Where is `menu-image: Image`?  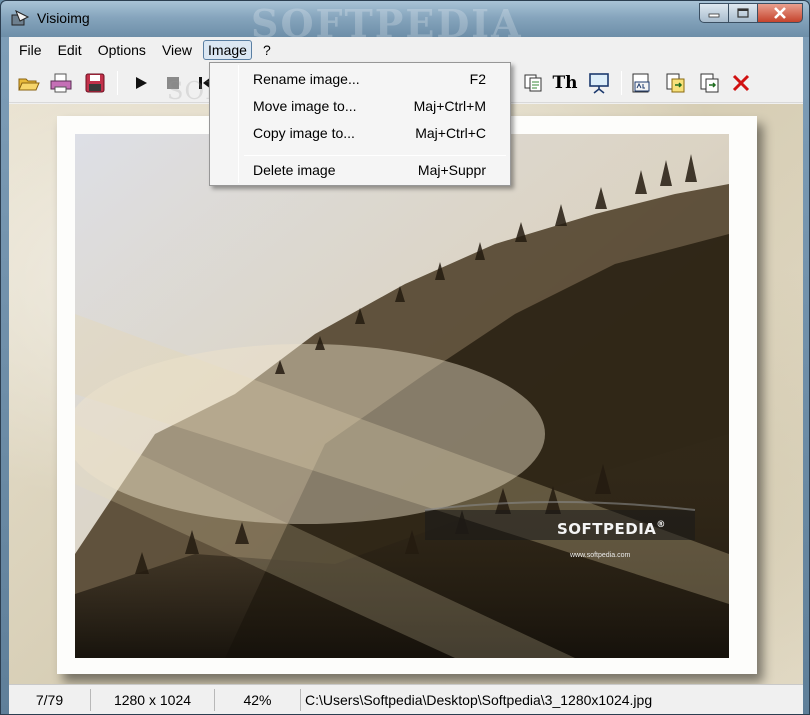
menu-image: Image is located at coordinates (227, 50).